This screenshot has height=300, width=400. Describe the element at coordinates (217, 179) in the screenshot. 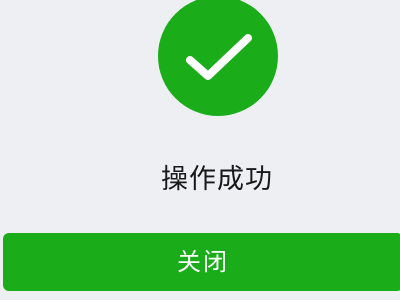

I see `success-message: 操作成功` at that location.